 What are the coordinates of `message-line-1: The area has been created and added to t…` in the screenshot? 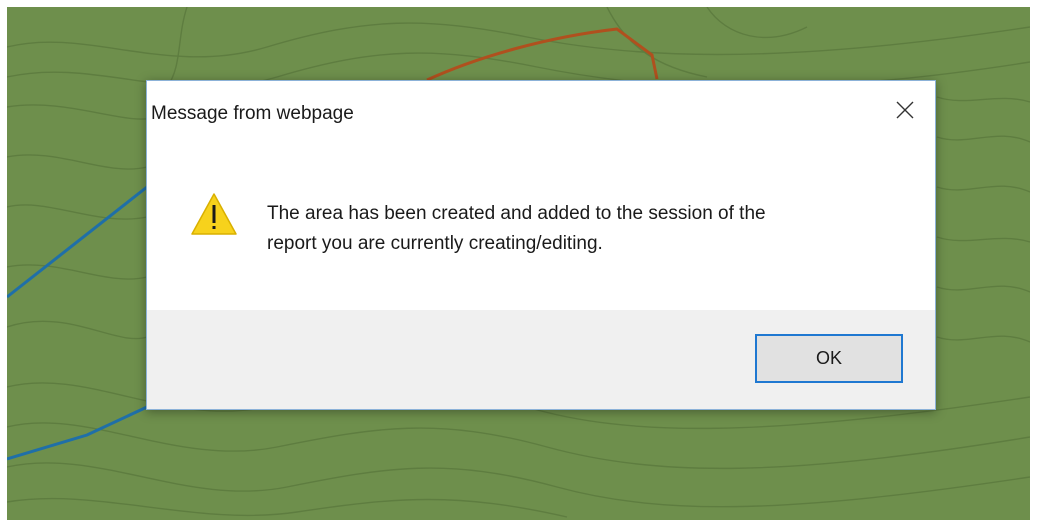 It's located at (516, 213).